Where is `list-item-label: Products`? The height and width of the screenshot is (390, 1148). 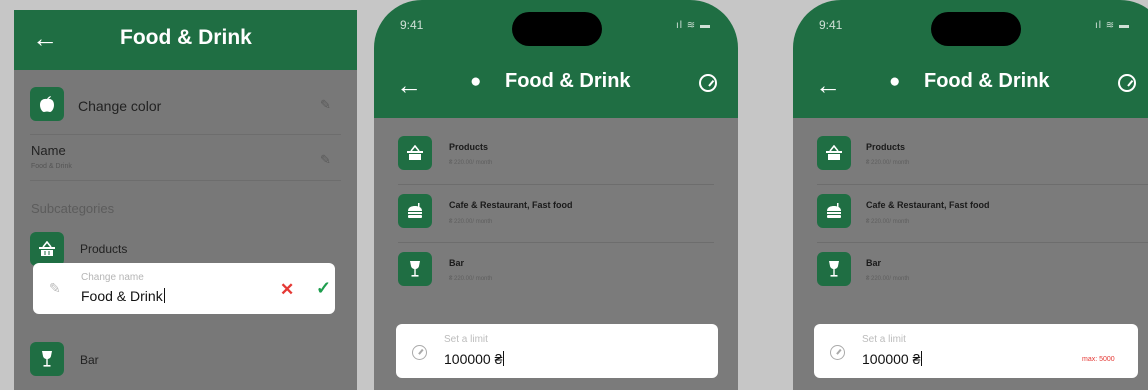
list-item-label: Products is located at coordinates (103, 249).